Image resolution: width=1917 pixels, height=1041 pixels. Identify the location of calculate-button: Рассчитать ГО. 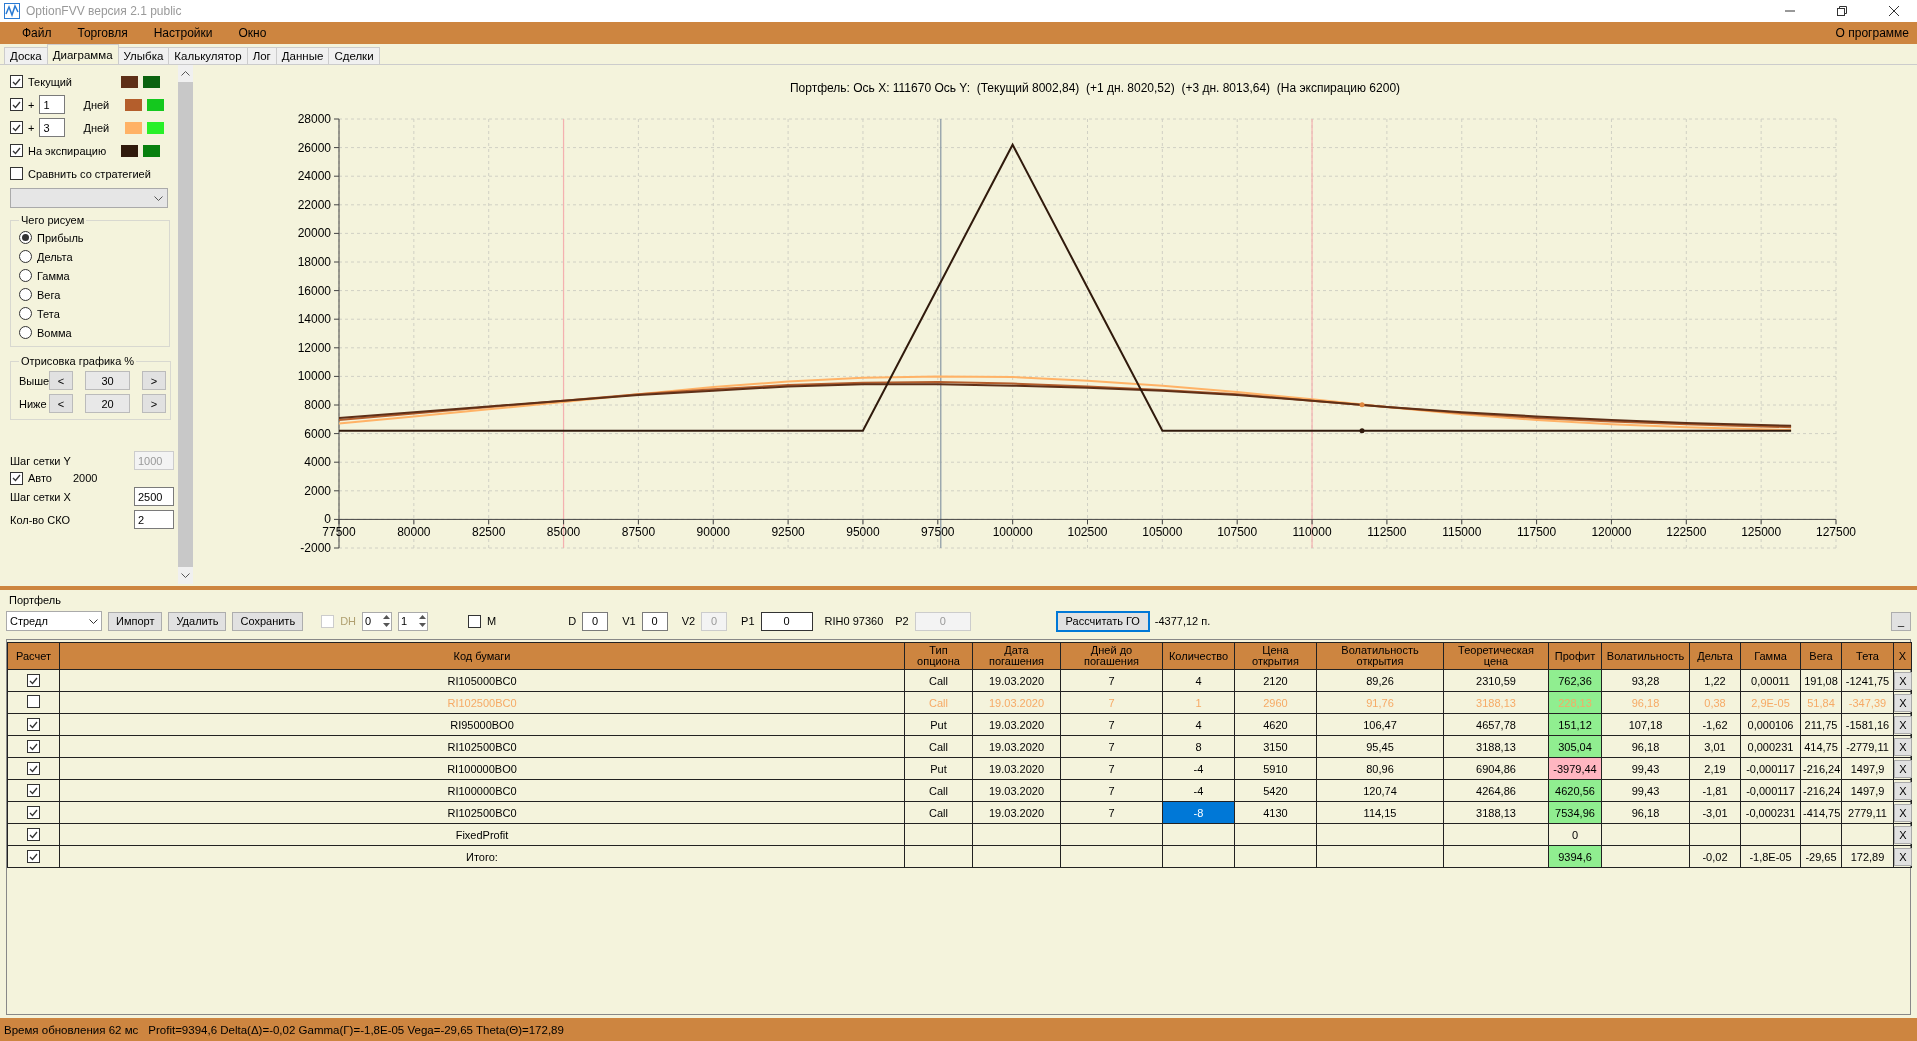
(1102, 621).